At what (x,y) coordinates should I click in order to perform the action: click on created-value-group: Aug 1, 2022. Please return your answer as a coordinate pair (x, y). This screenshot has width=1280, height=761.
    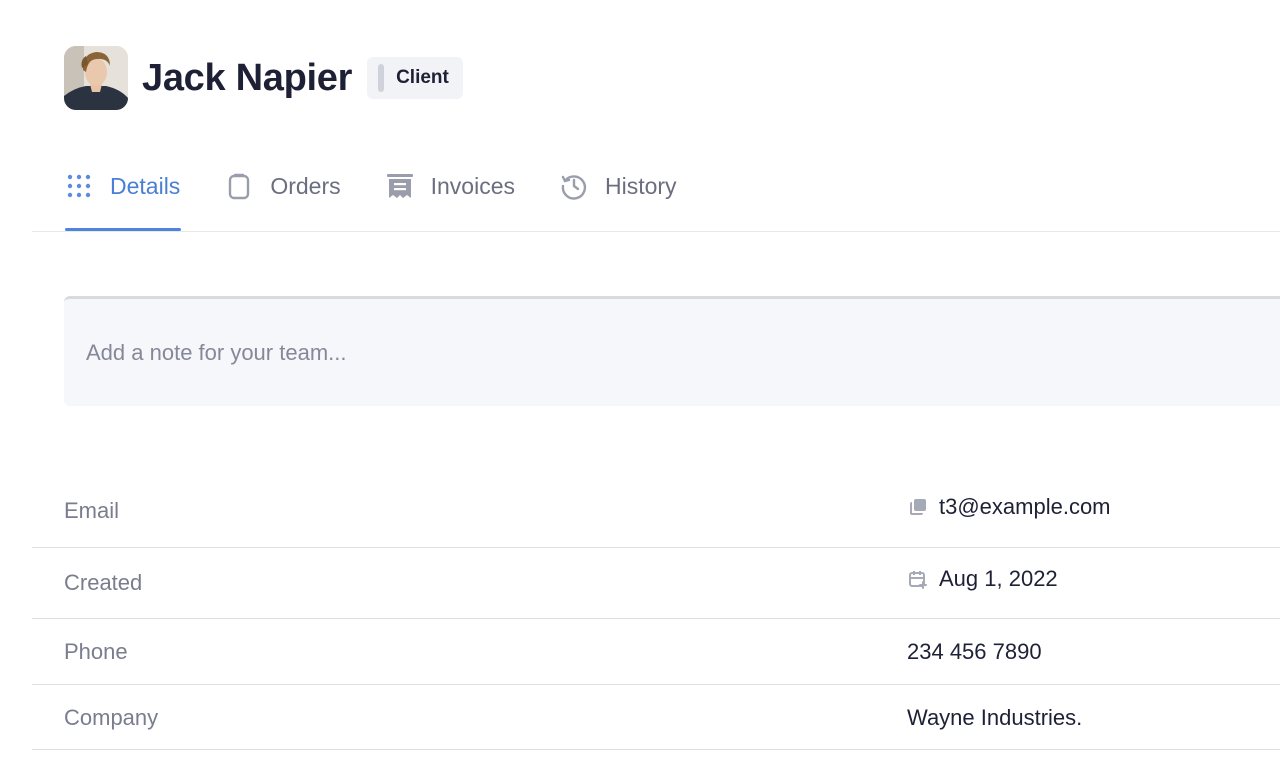
    Looking at the image, I should click on (982, 579).